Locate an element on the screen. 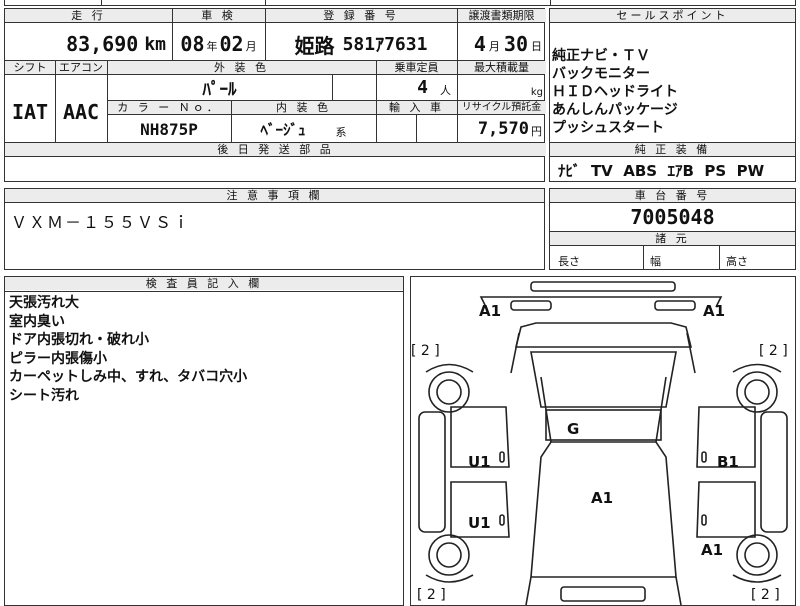  mark-roof: G is located at coordinates (573, 429).